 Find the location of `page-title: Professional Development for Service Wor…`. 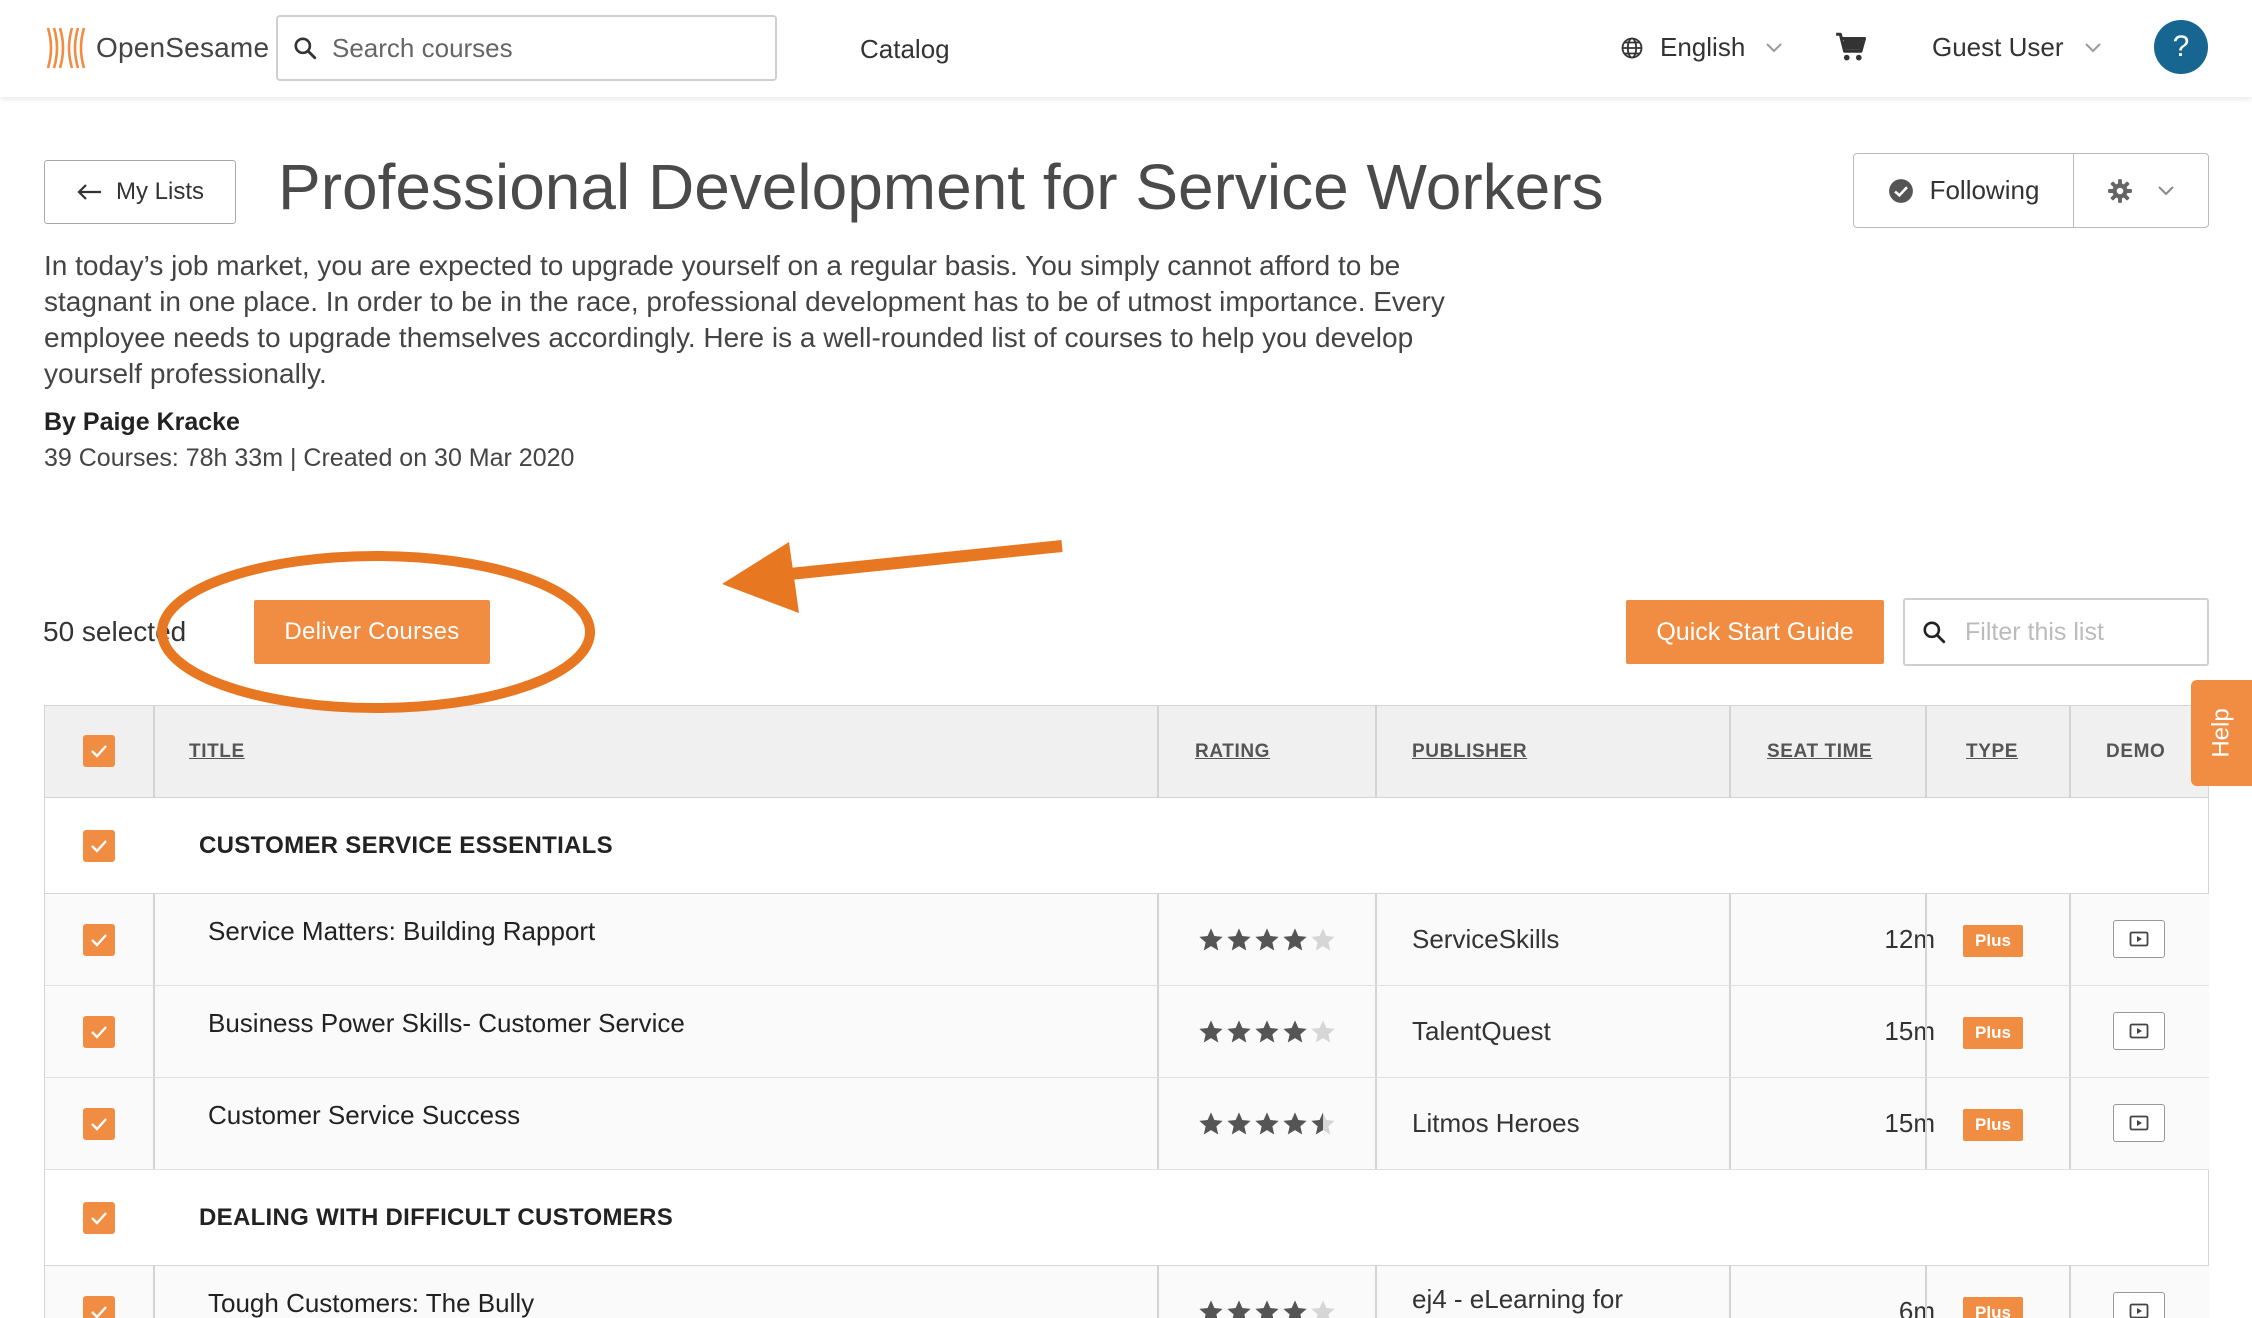

page-title: Professional Development for Service Wor… is located at coordinates (941, 187).